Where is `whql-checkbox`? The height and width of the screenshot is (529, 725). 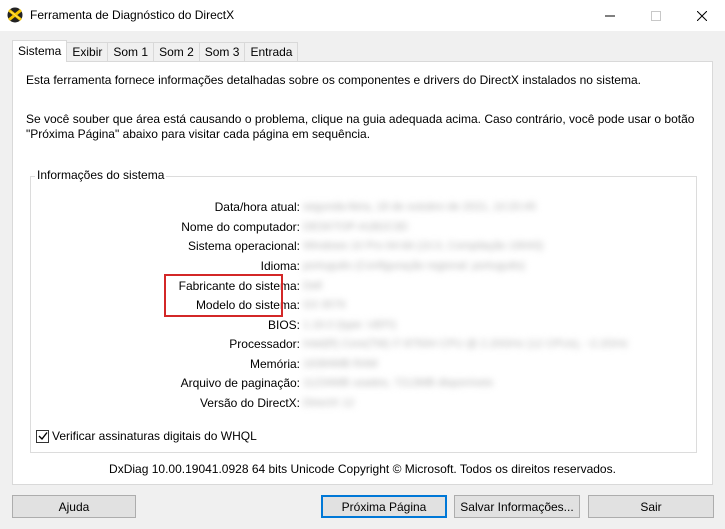
whql-checkbox is located at coordinates (42, 436).